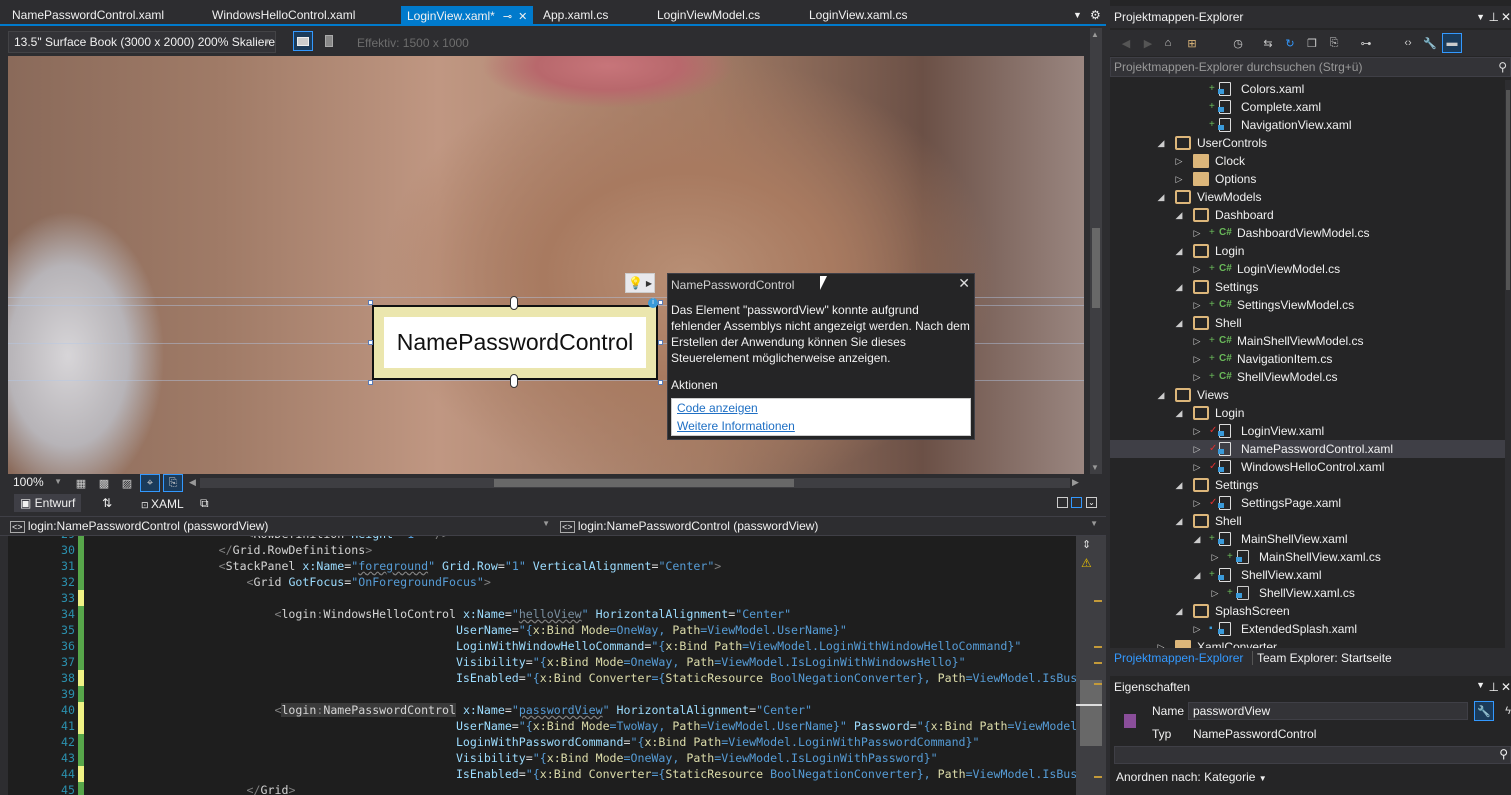  Describe the element at coordinates (542, 550) in the screenshot. I see `code-line: 30 </Grid.RowDefinitions>` at that location.